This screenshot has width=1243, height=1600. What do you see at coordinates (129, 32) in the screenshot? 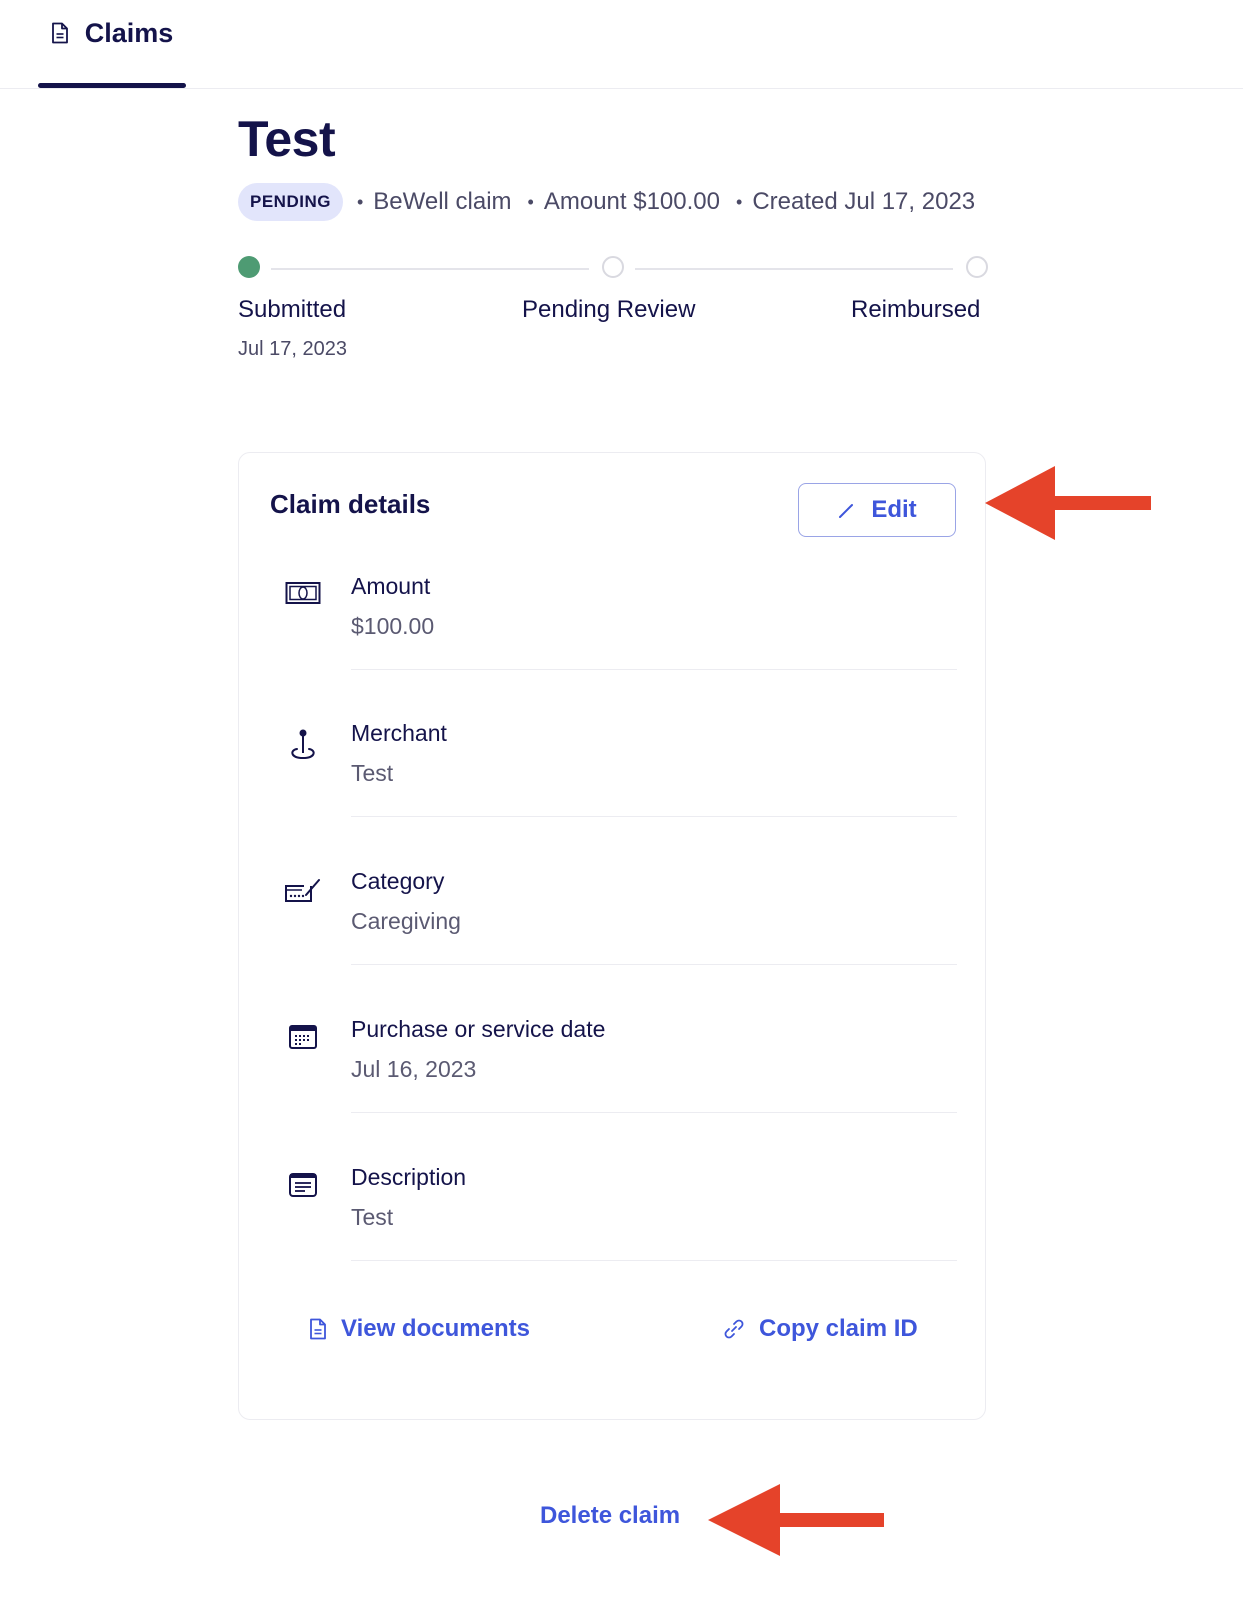
I see `tab-label: Claims` at bounding box center [129, 32].